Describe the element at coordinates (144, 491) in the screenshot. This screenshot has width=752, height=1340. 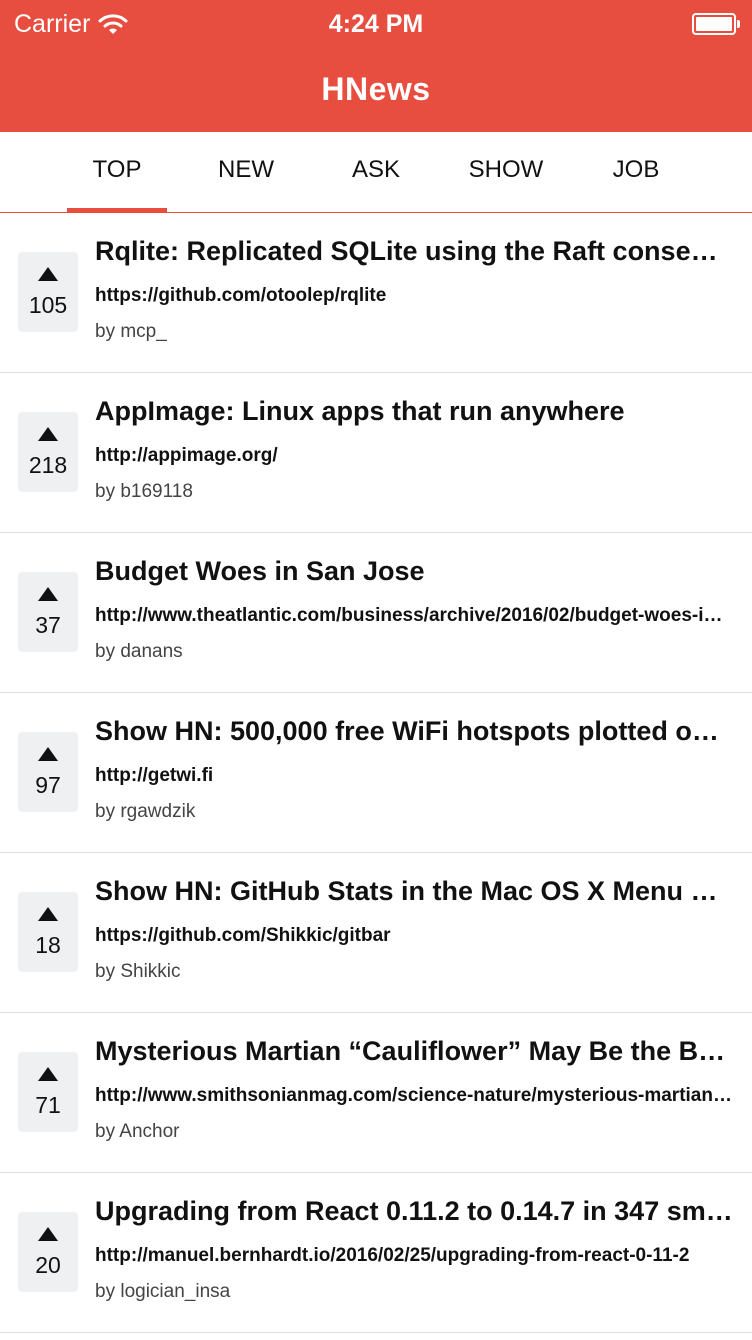
I see `story-author: by b169118` at that location.